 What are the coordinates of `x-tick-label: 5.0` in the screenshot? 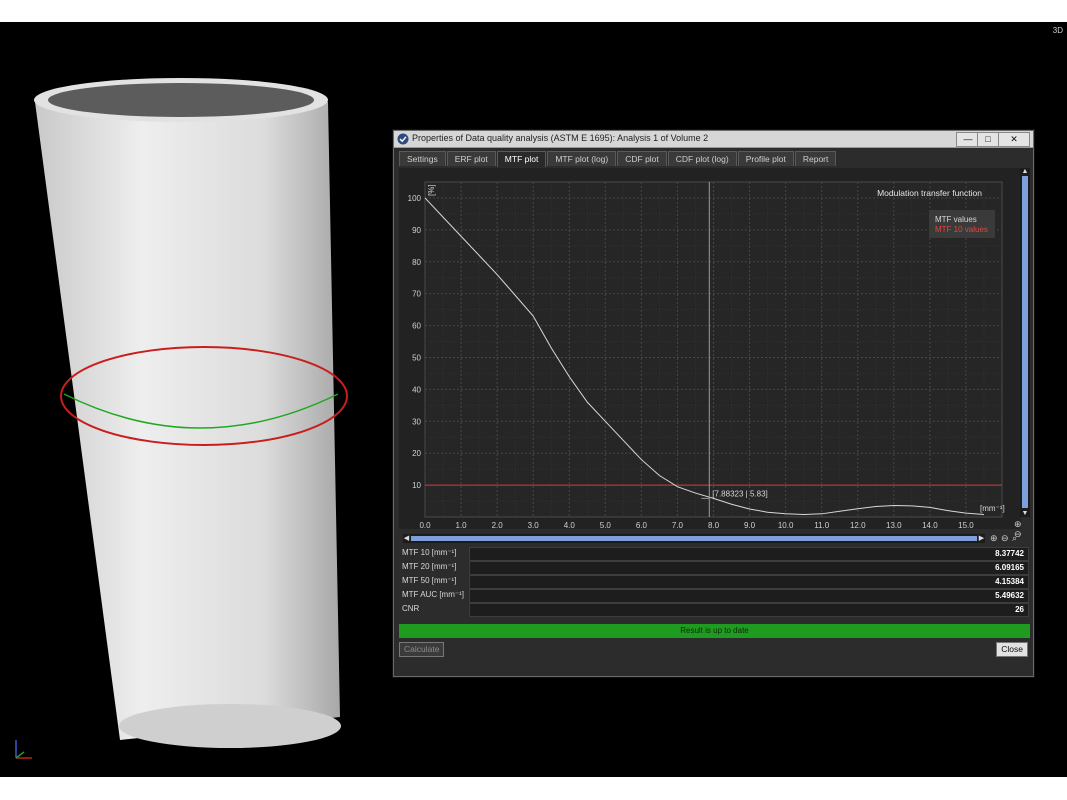 It's located at (606, 525).